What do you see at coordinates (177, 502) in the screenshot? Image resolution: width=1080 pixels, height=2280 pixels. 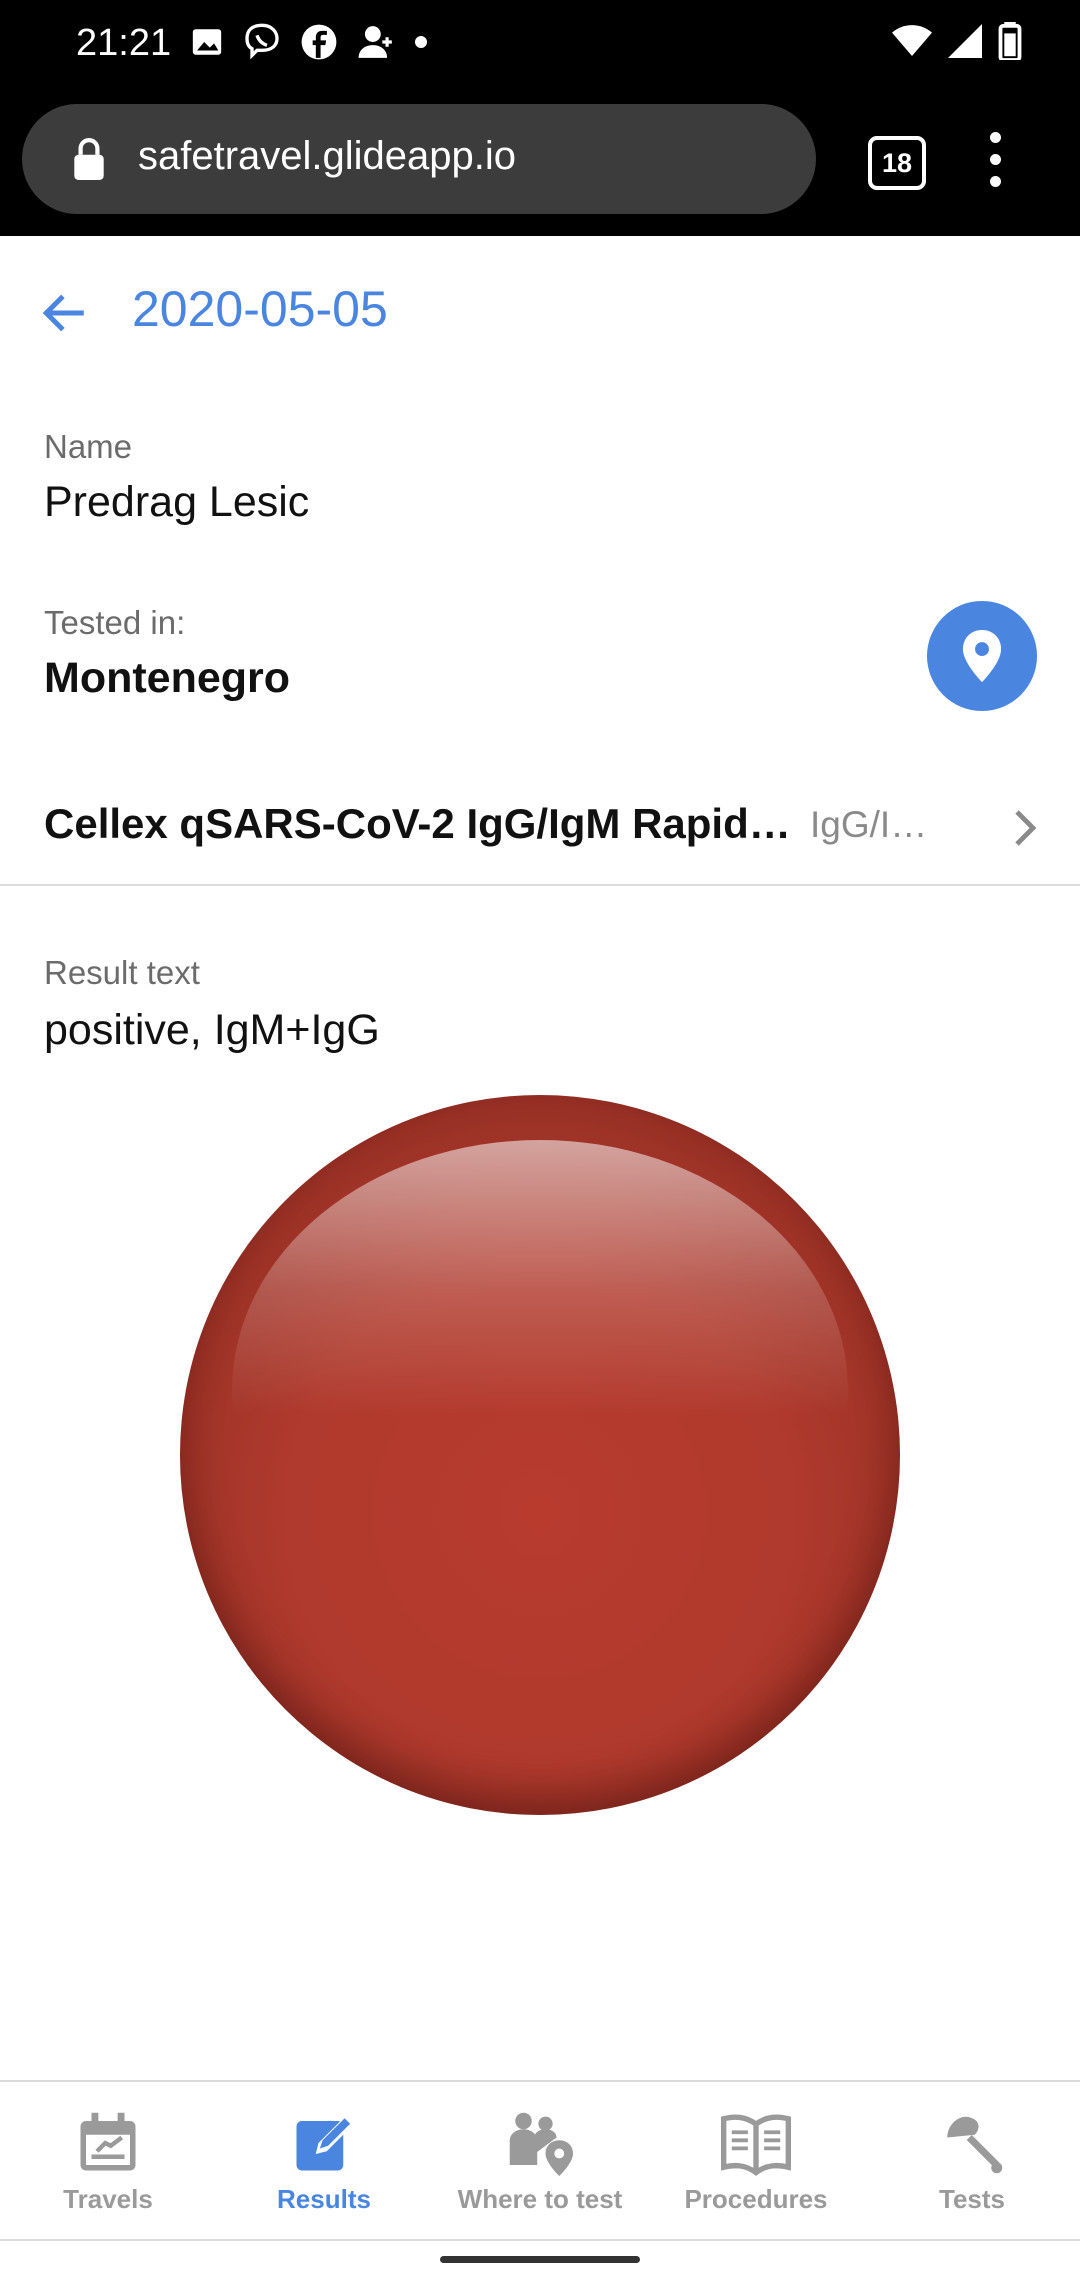 I see `name-value: Predrag Lesic` at bounding box center [177, 502].